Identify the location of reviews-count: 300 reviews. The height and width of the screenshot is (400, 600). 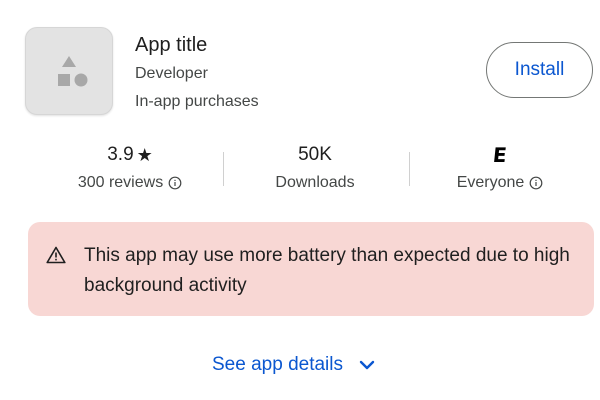
(120, 182).